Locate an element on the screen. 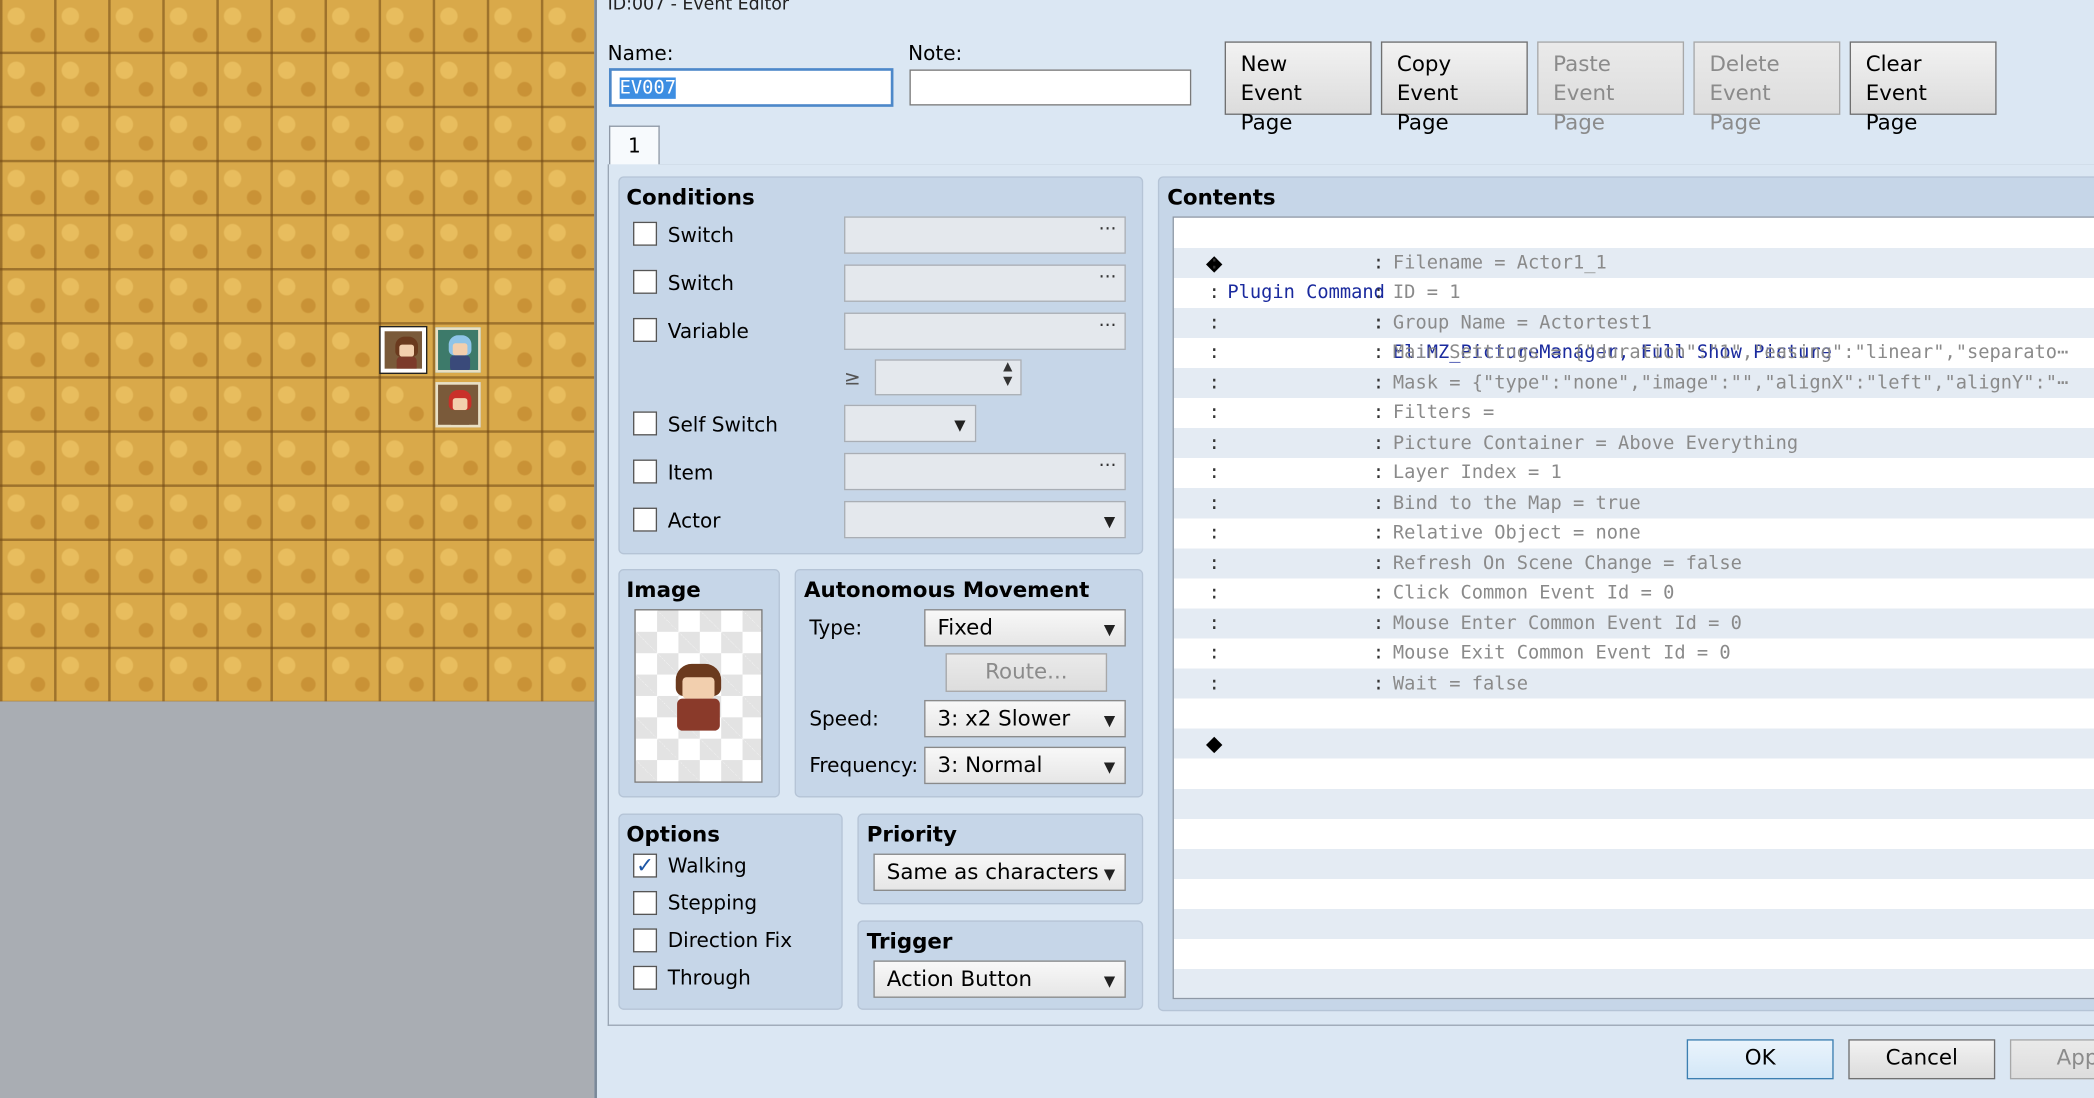 Image resolution: width=2094 pixels, height=1098 pixels. switch2-select: ··· is located at coordinates (985, 283).